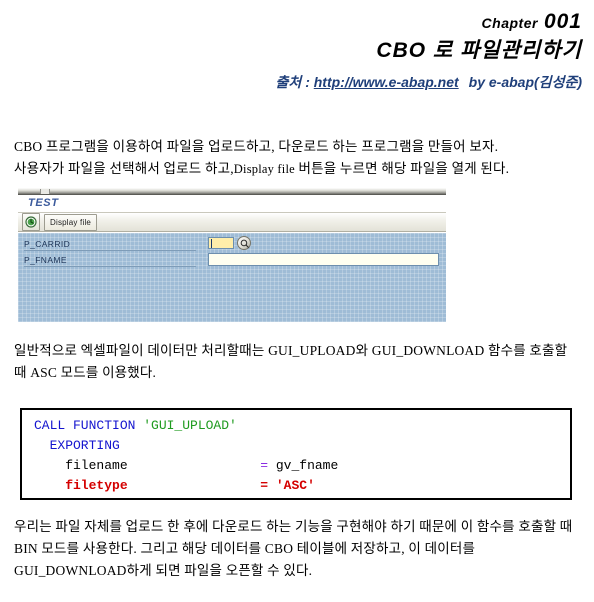 The image size is (594, 602). Describe the element at coordinates (45, 259) in the screenshot. I see `field-label-p-fname: P_FNAME` at that location.